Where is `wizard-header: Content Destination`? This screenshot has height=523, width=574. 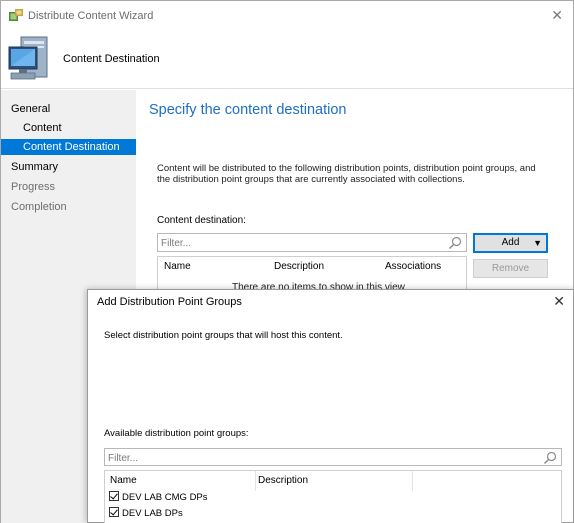 wizard-header: Content Destination is located at coordinates (287, 60).